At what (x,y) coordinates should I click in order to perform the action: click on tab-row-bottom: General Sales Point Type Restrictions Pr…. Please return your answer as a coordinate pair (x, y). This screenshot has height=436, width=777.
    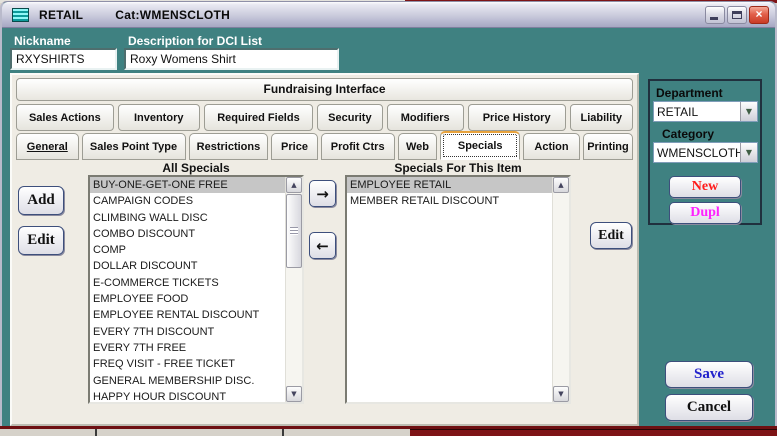
    Looking at the image, I should click on (325, 145).